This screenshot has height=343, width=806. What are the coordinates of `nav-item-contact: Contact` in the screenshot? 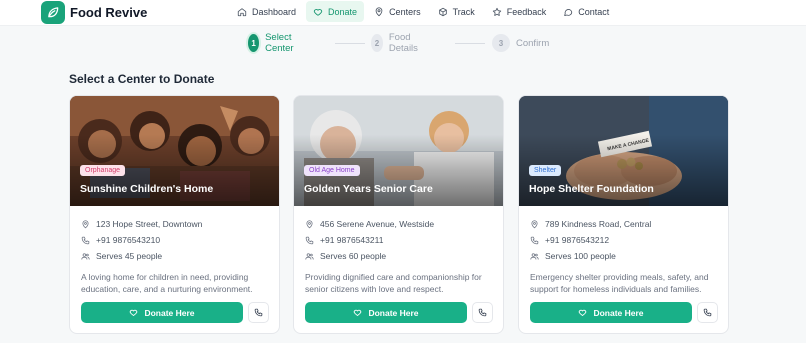 It's located at (586, 11).